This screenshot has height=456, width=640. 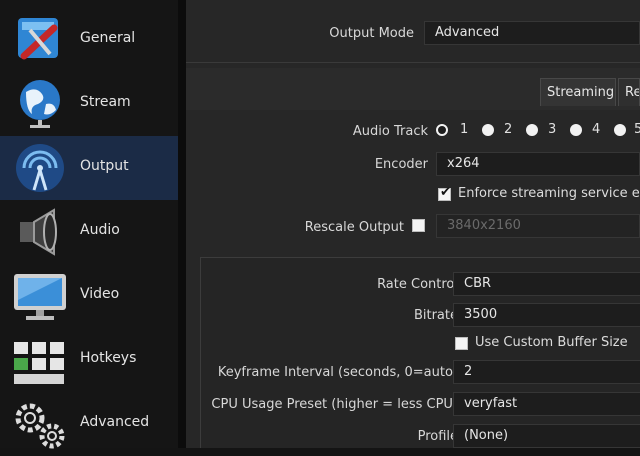 What do you see at coordinates (508, 129) in the screenshot?
I see `audio-track-option-label: 2` at bounding box center [508, 129].